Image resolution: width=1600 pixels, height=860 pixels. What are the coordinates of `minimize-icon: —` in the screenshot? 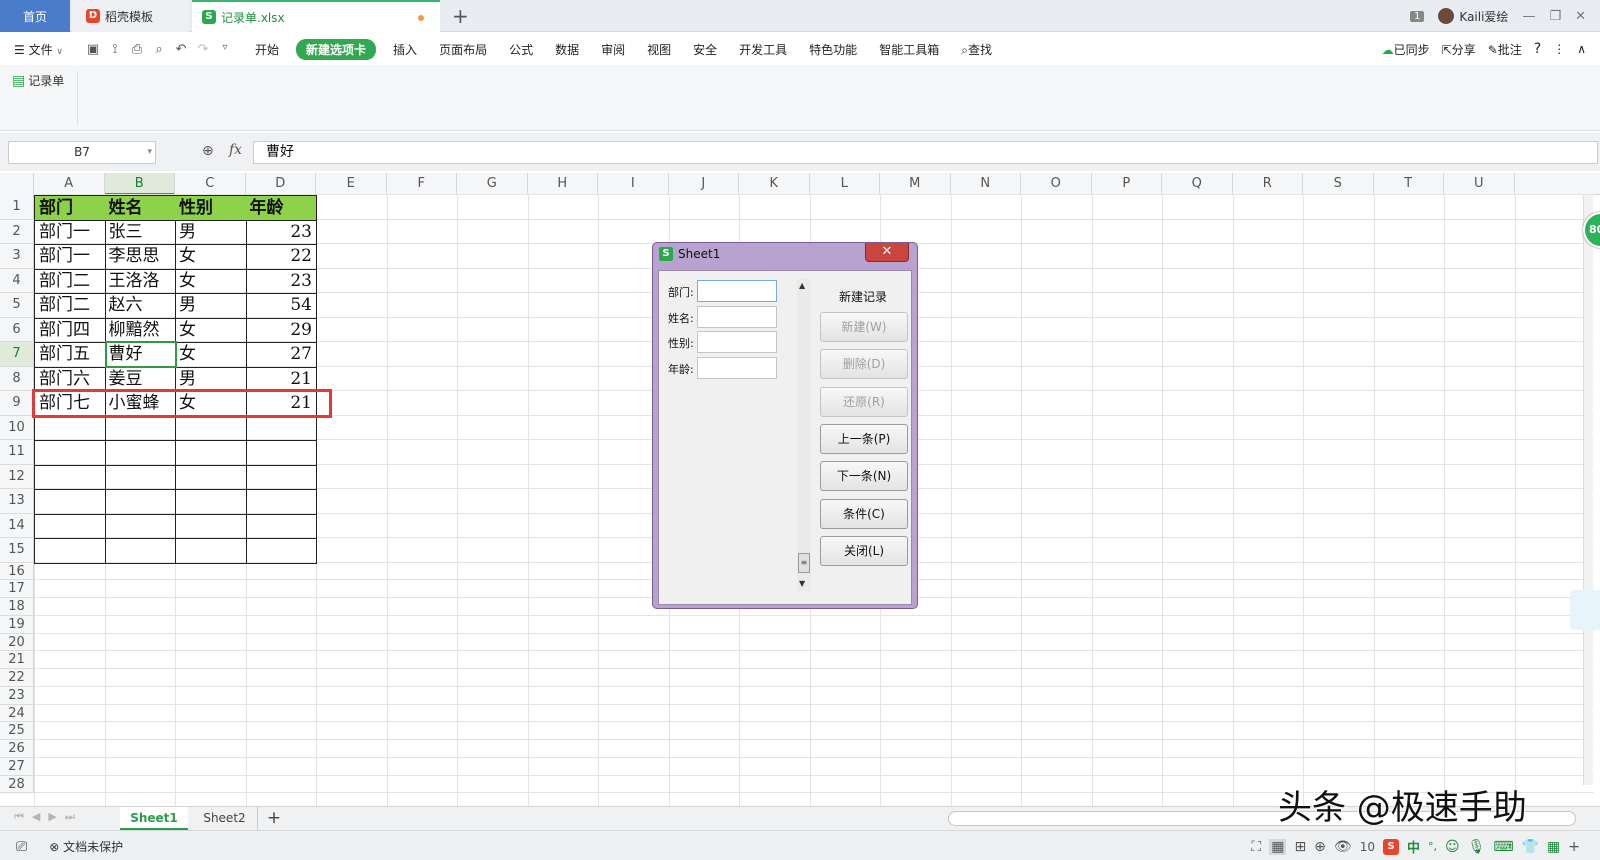 It's located at (1528, 16).